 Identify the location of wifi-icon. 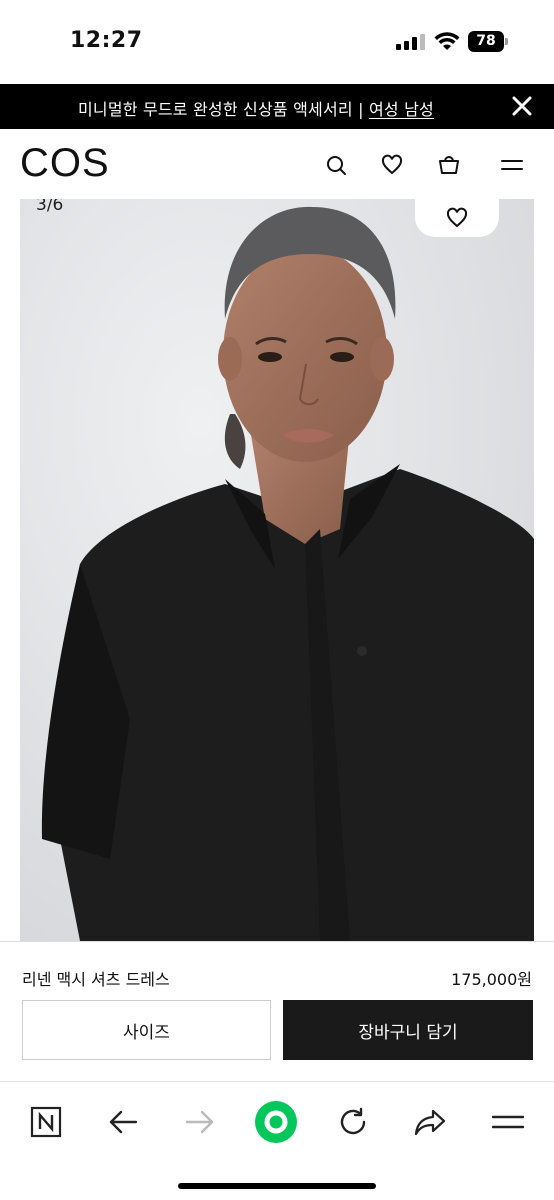
(447, 41).